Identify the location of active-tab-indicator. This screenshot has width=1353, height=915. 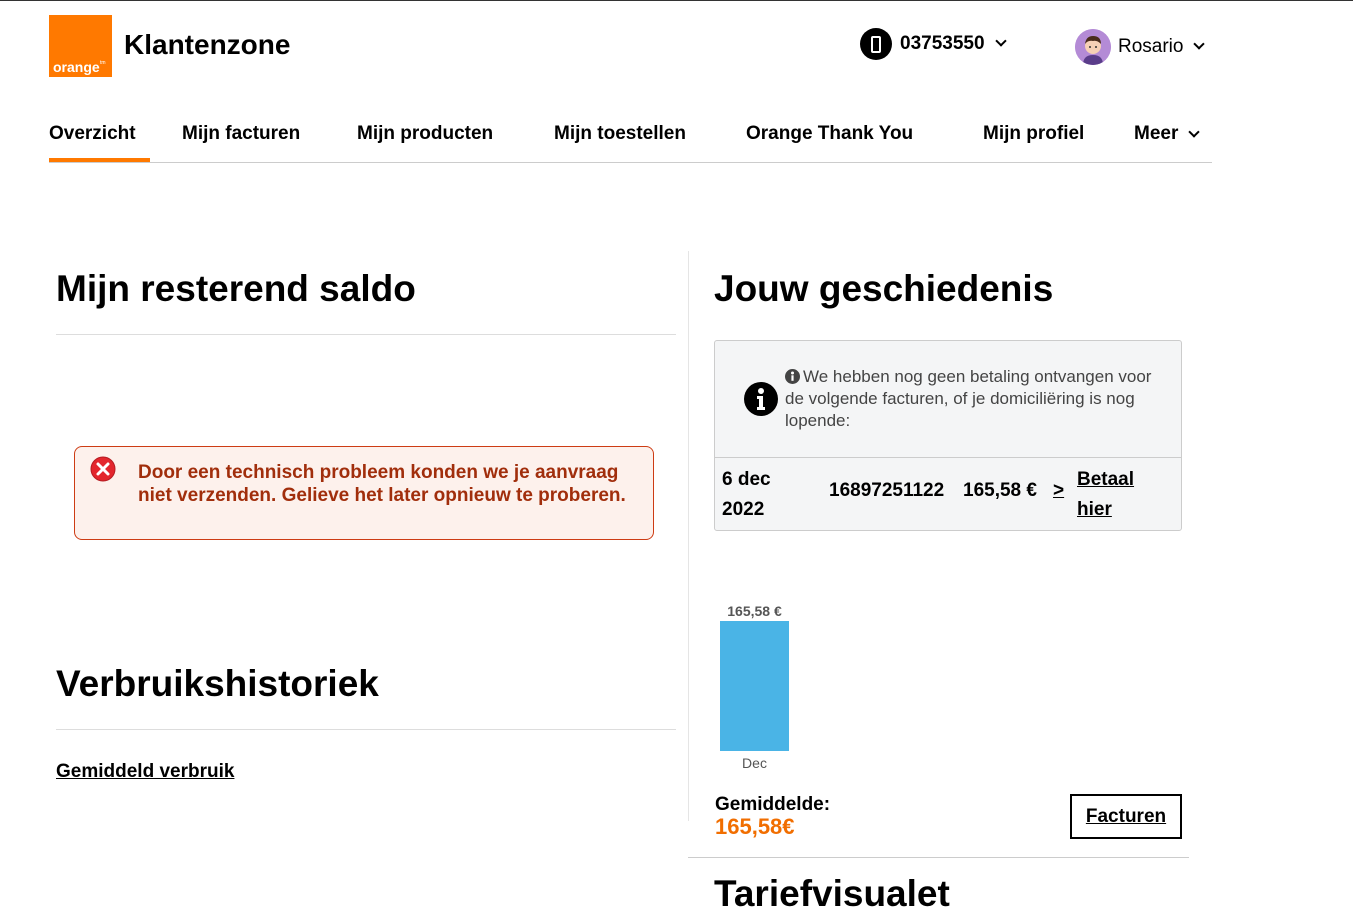
(99, 160).